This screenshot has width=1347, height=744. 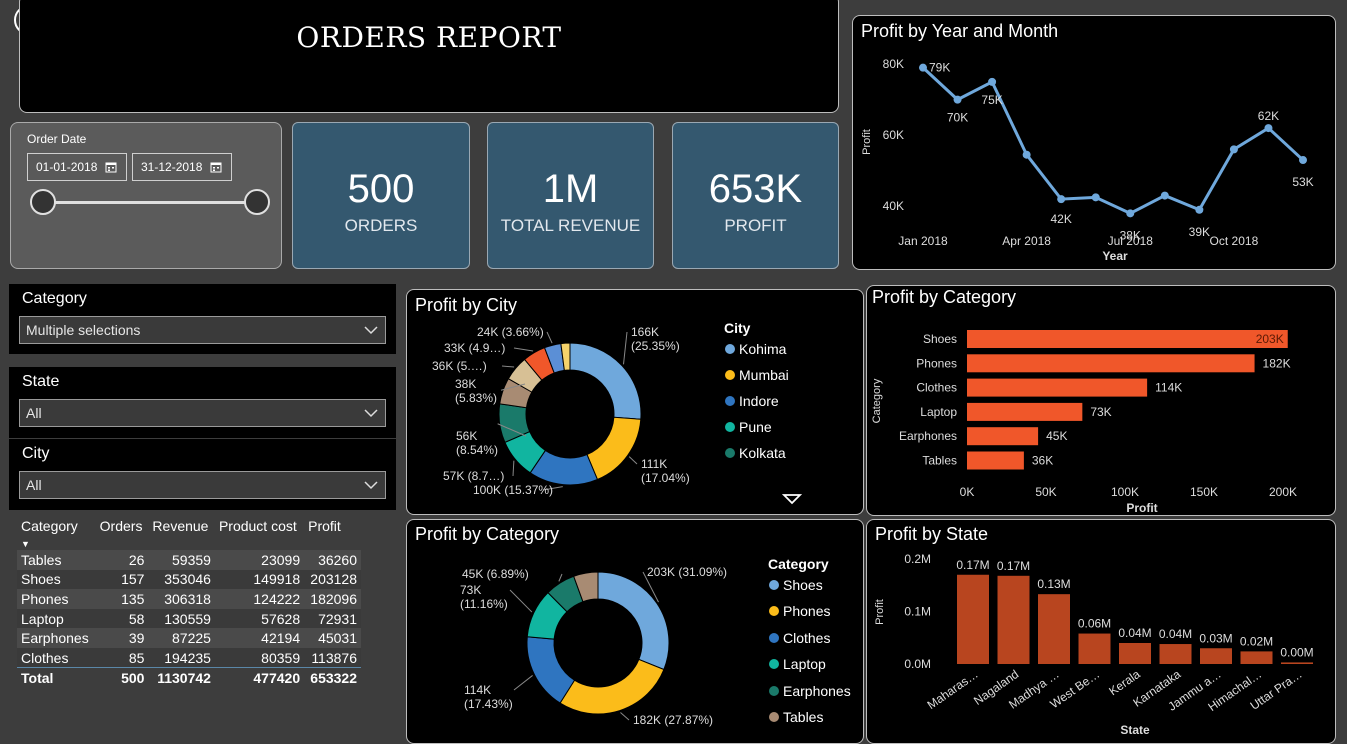 I want to click on table-cell: 26, so click(x=136, y=559).